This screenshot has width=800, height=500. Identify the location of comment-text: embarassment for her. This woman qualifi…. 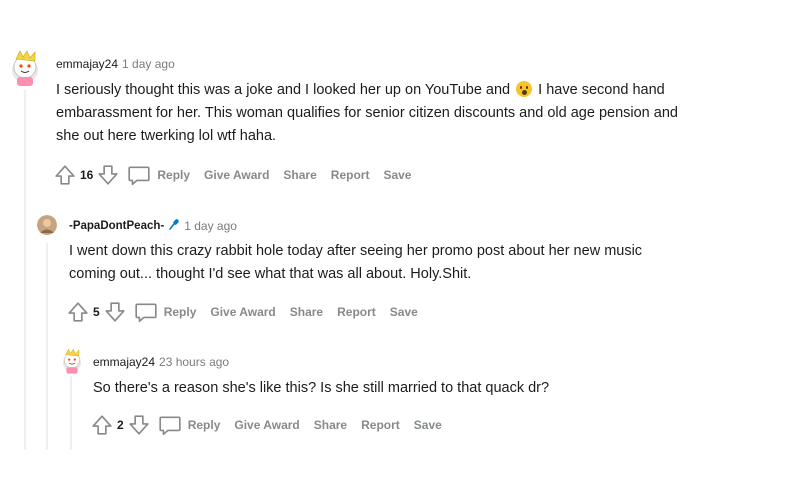
(367, 113).